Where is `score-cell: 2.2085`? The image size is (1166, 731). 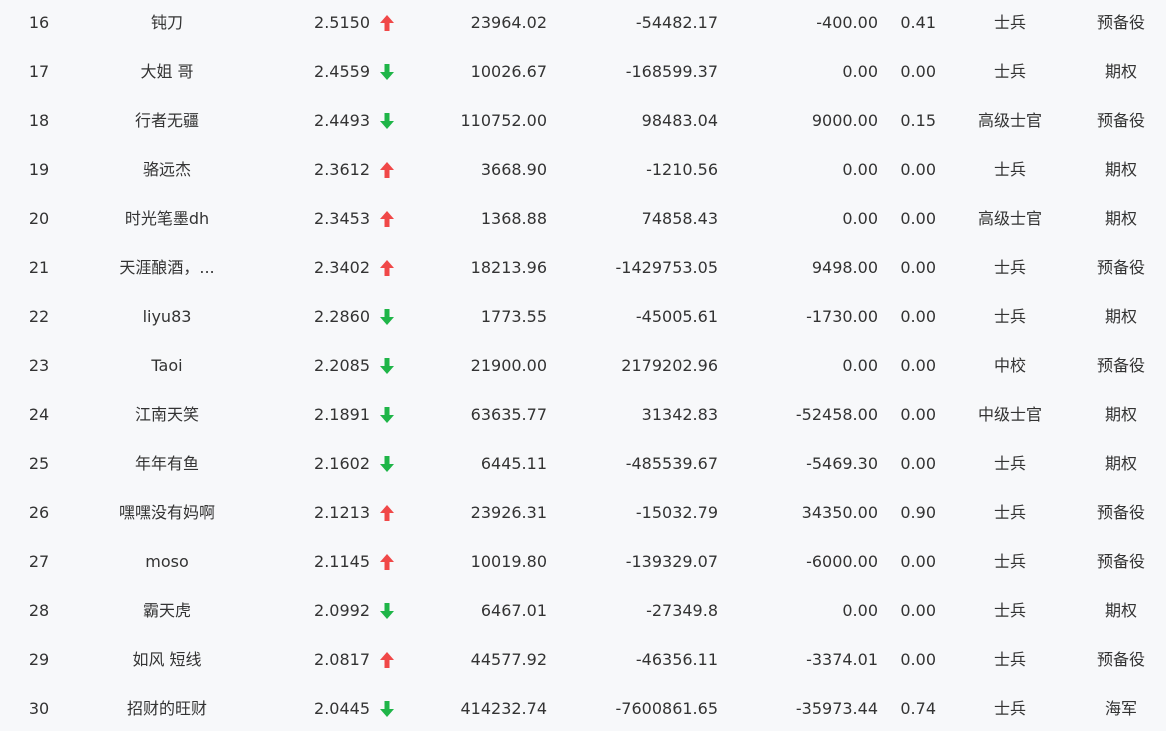 score-cell: 2.2085 is located at coordinates (342, 365).